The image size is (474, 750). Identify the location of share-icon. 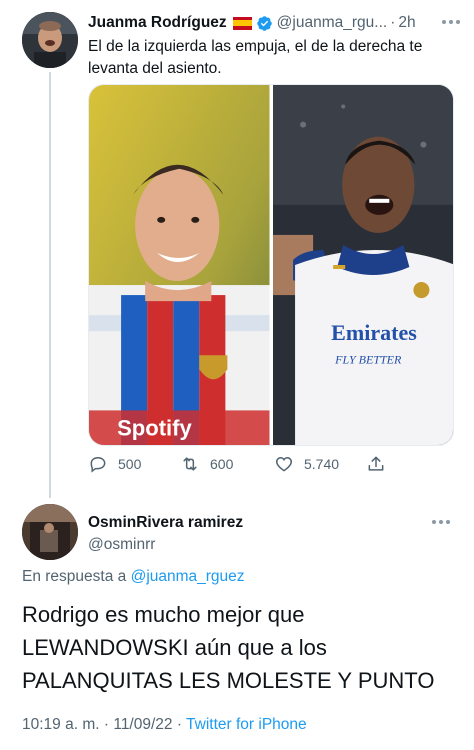
(376, 463).